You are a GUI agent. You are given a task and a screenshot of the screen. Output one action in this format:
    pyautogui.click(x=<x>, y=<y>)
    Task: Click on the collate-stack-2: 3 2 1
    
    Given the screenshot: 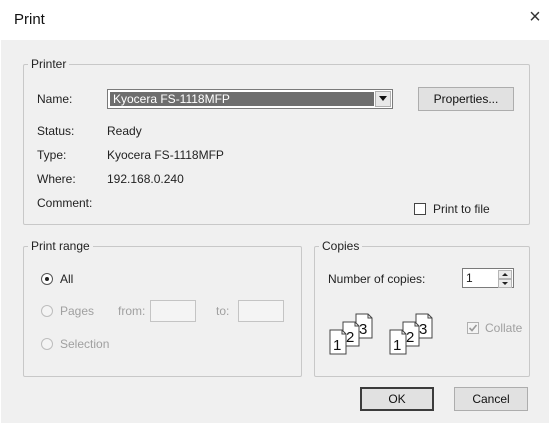 What is the action you would take?
    pyautogui.click(x=411, y=334)
    